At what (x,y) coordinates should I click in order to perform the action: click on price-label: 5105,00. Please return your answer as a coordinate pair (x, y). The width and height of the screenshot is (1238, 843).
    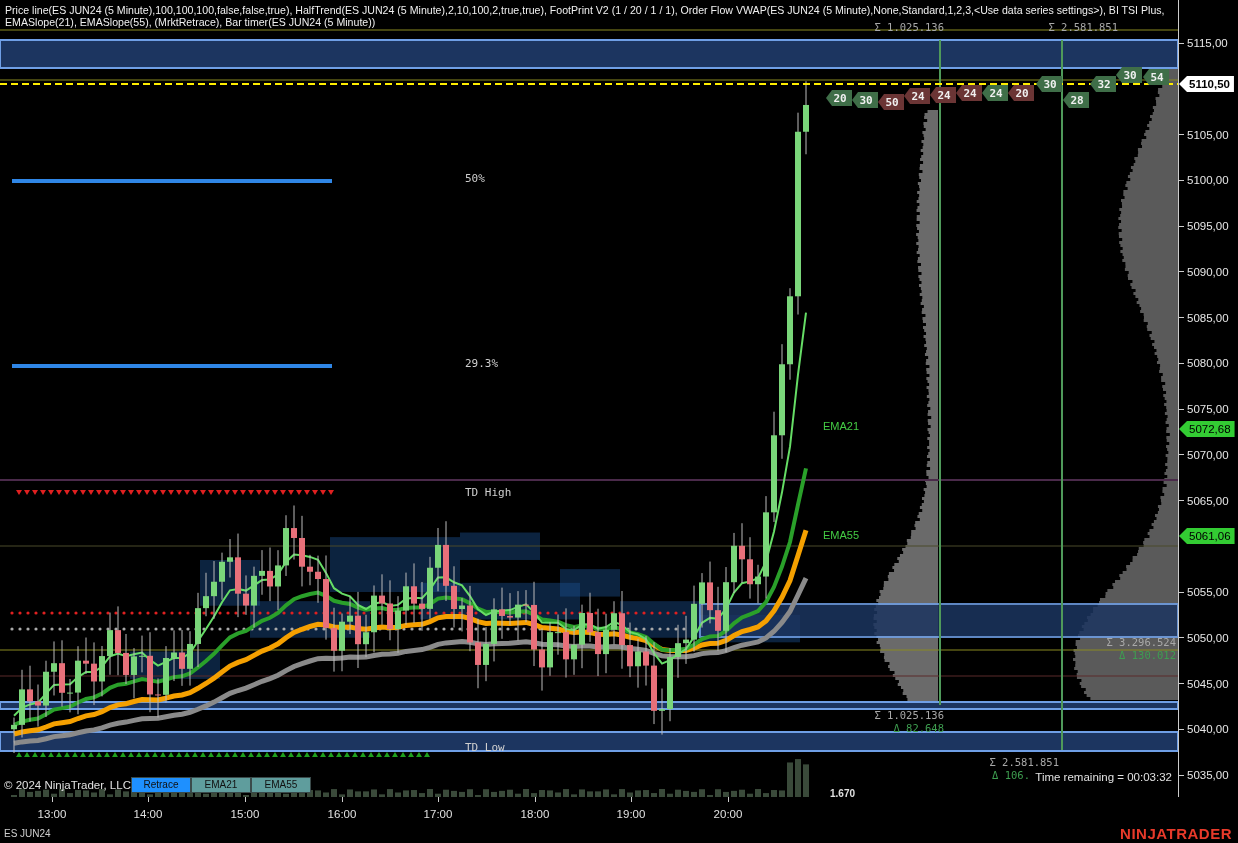
    Looking at the image, I should click on (1208, 134).